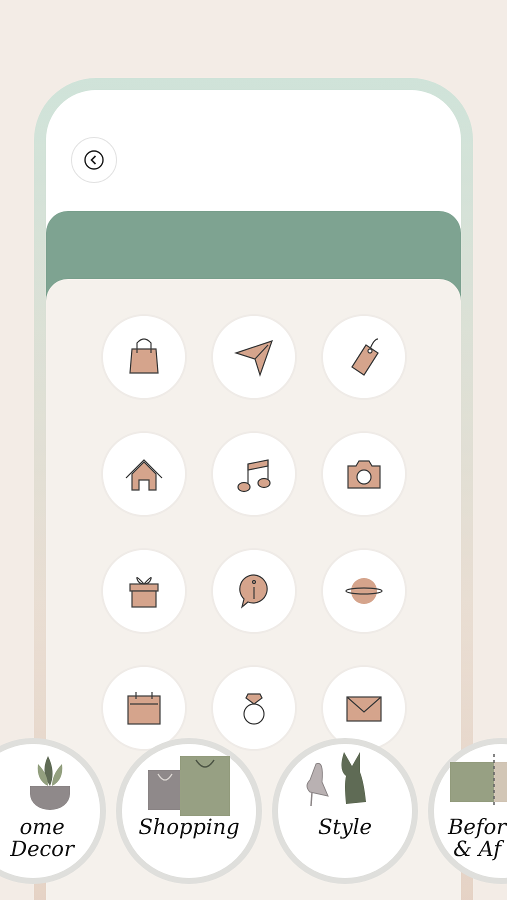  I want to click on highlight-label: Shopping, so click(189, 827).